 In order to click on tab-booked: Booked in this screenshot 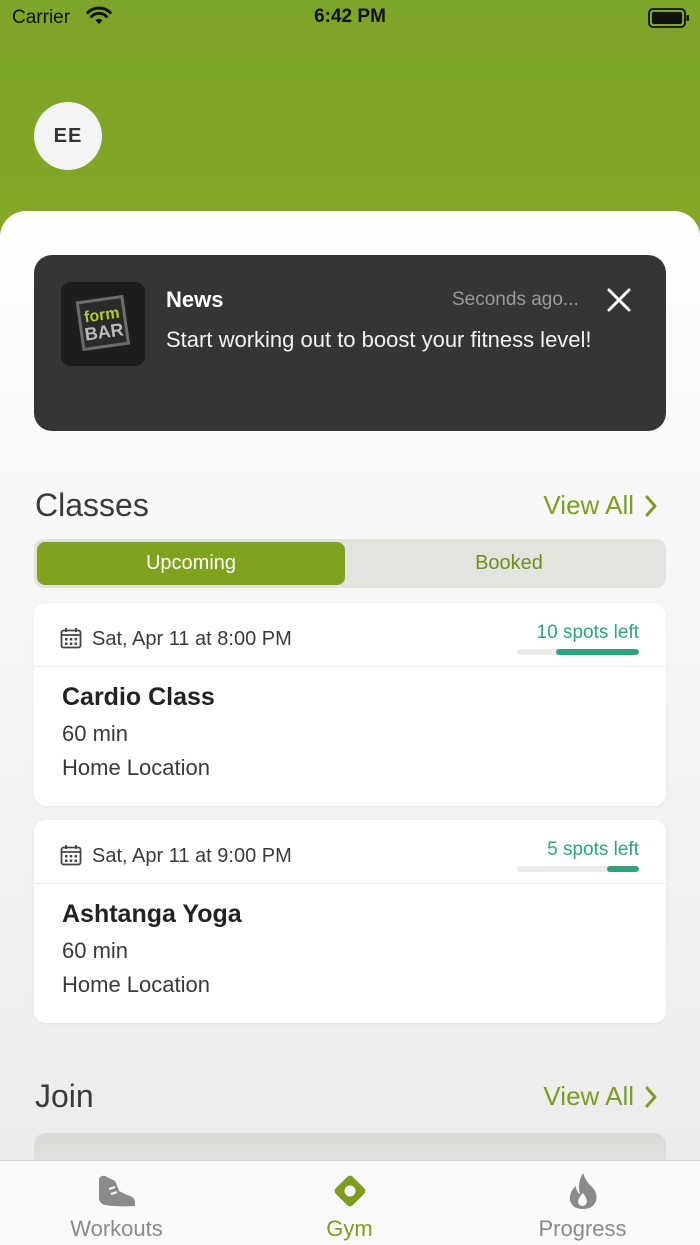, I will do `click(509, 563)`.